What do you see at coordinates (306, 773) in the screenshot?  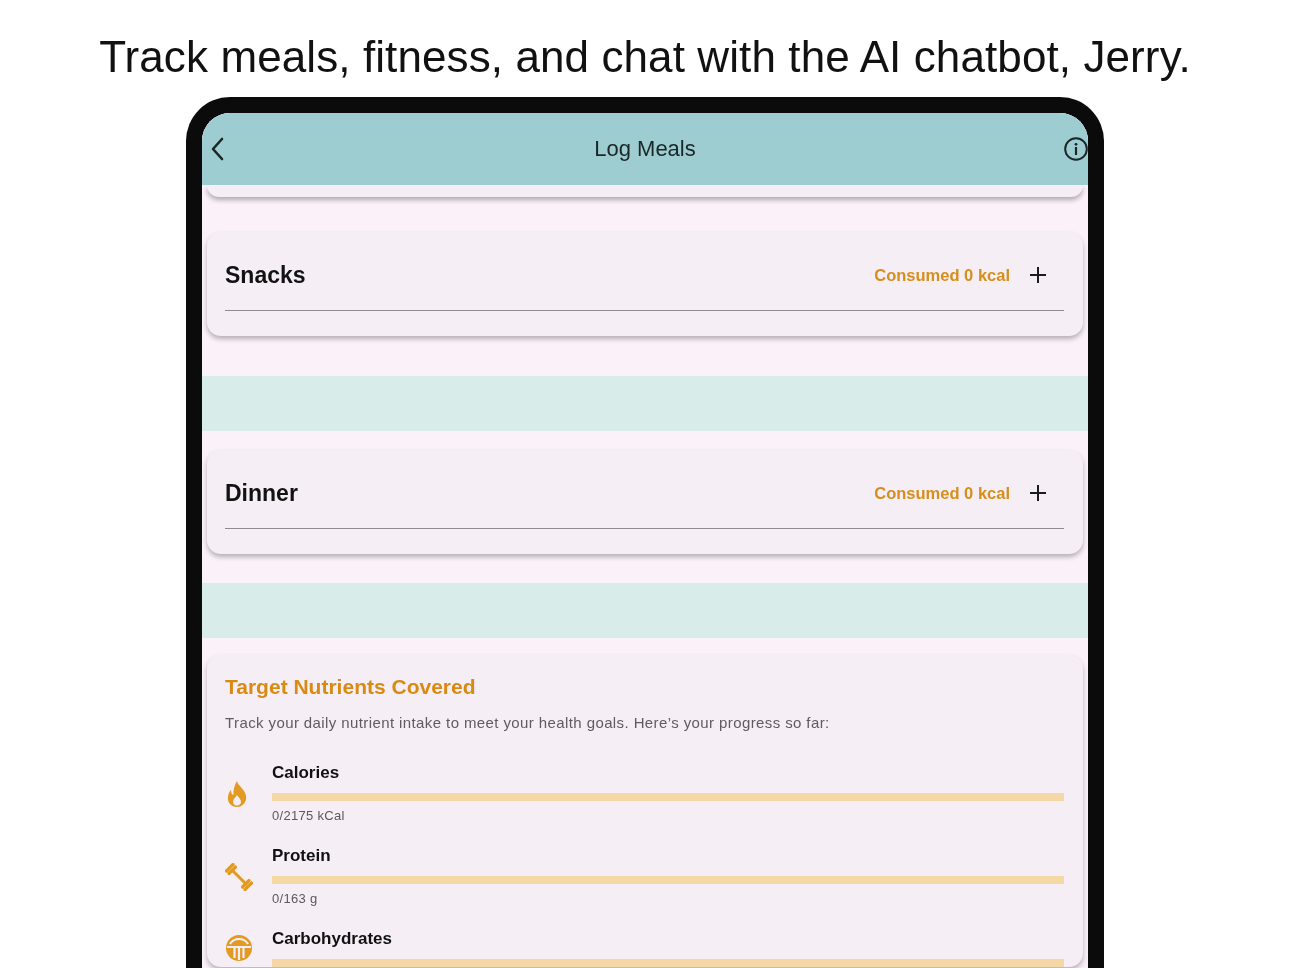 I see `nutrient-name: Calories` at bounding box center [306, 773].